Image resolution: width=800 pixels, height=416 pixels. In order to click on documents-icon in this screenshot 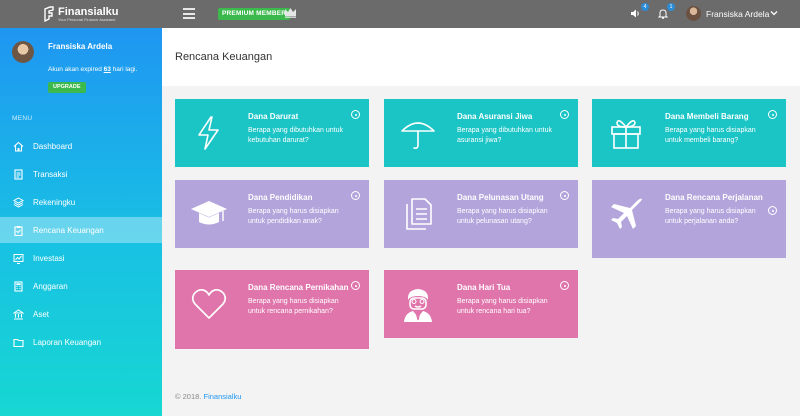, I will do `click(419, 214)`.